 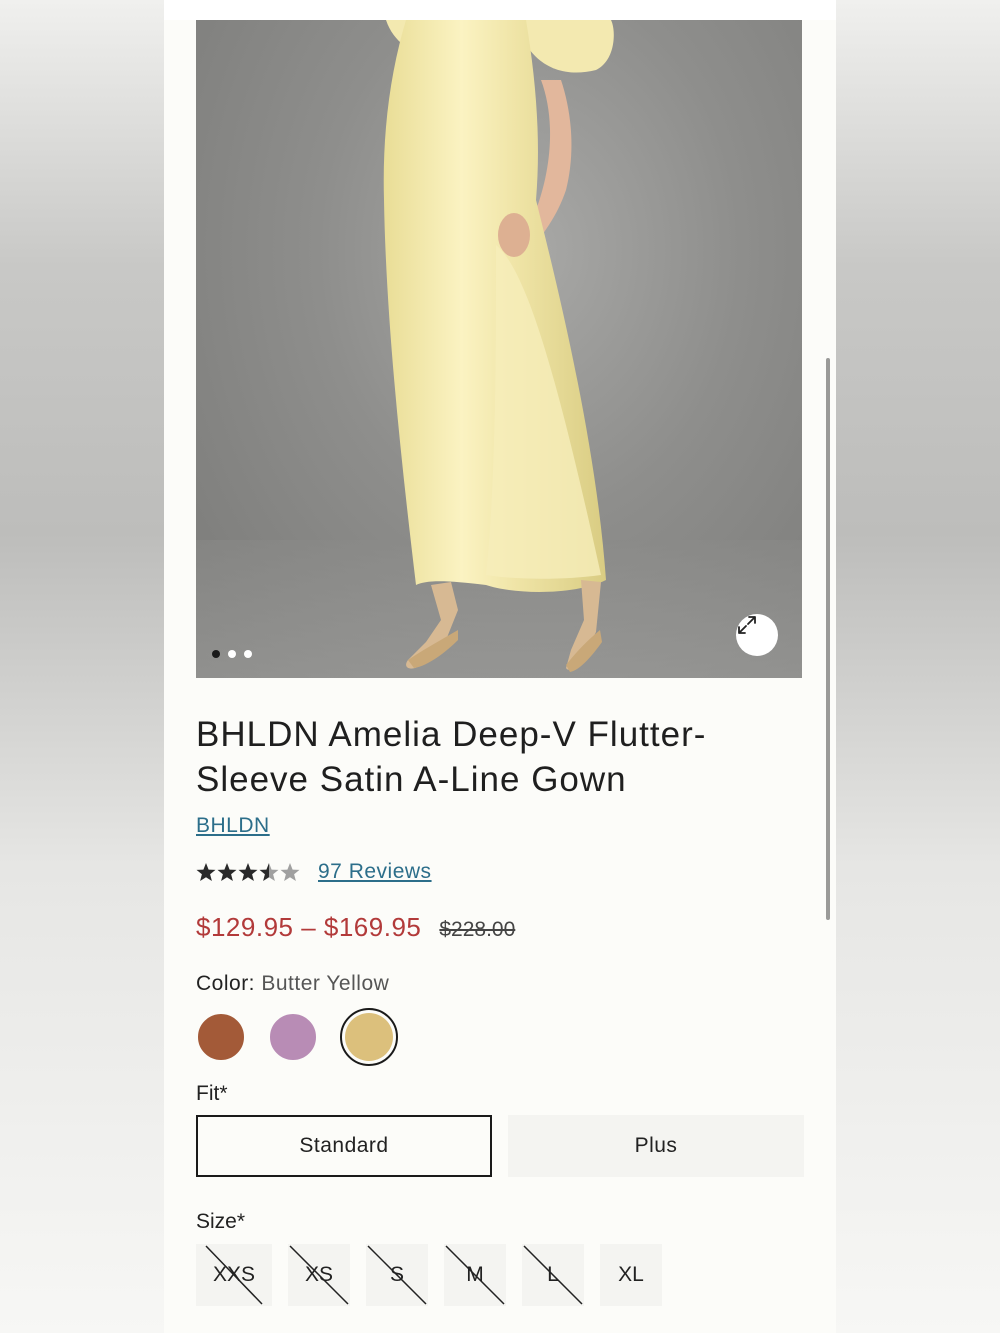 I want to click on expand-icon, so click(x=747, y=625).